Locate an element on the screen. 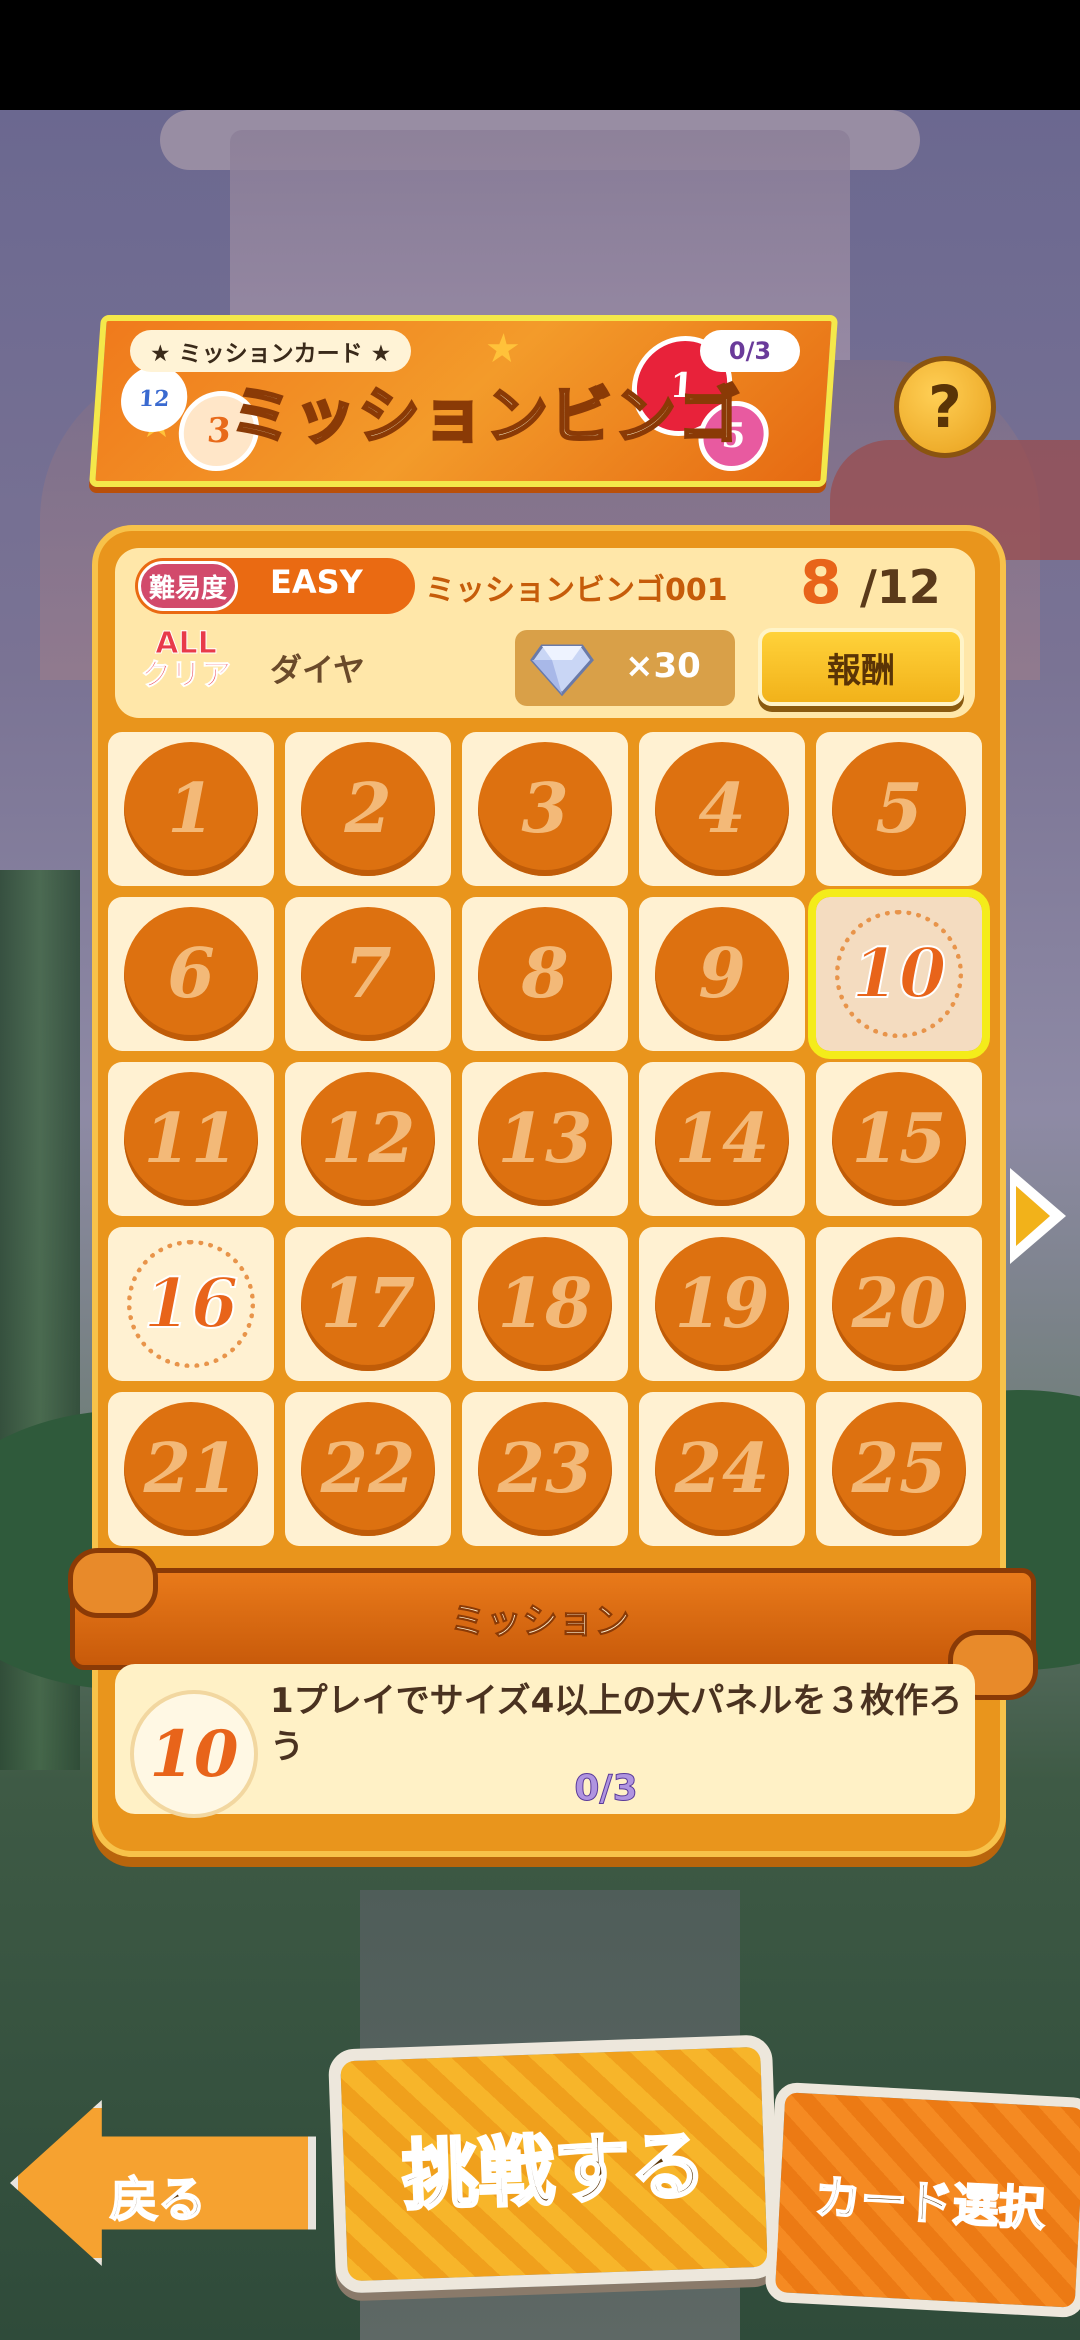 This screenshot has width=1080, height=2340. bingo-cell-number: 21 is located at coordinates (191, 1469).